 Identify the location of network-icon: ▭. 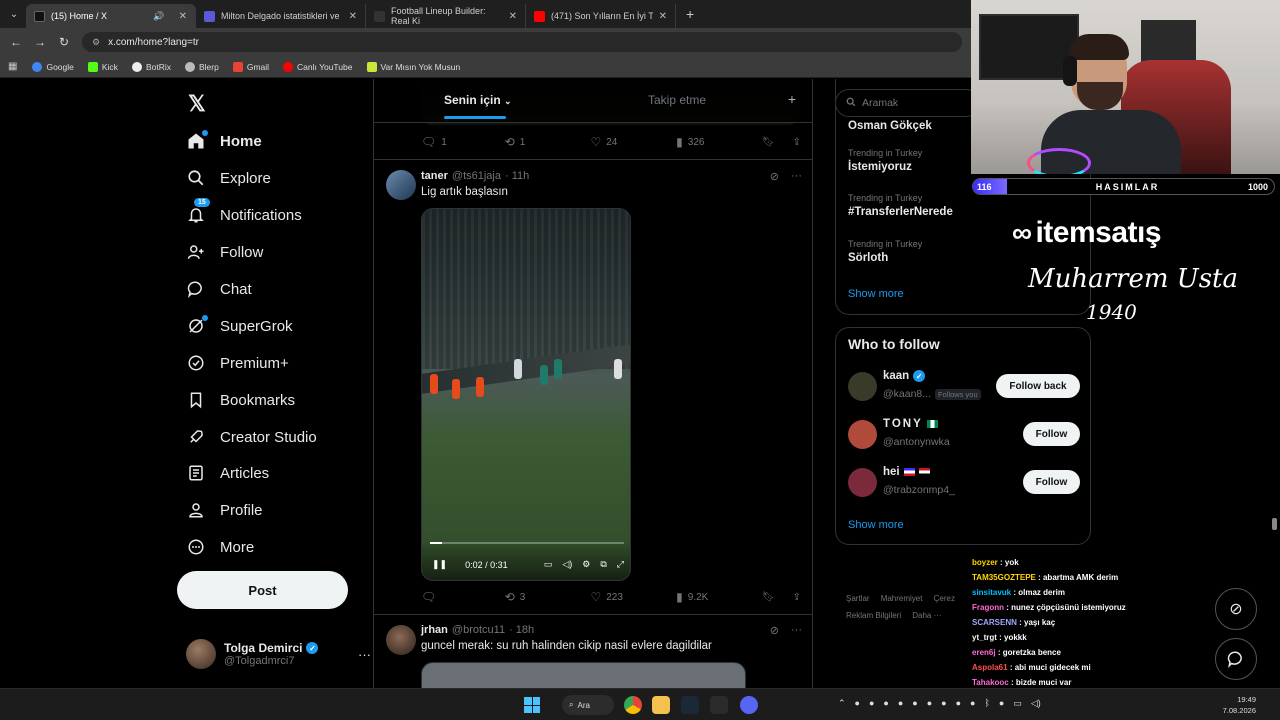
(1017, 703).